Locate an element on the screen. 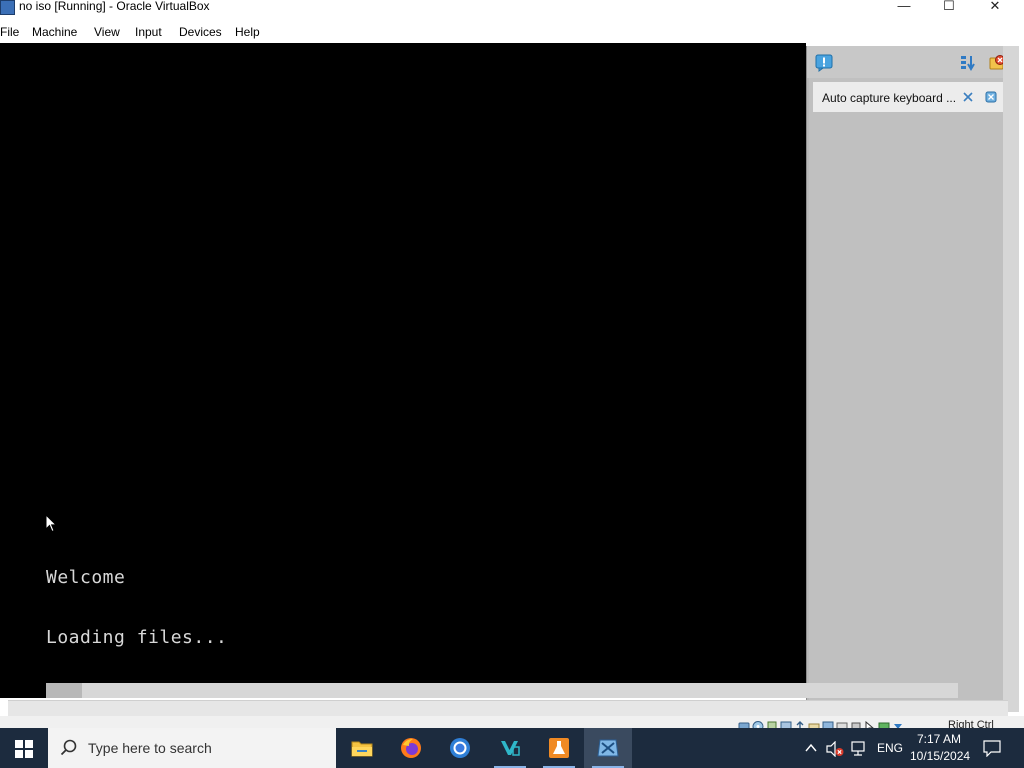  language-indicator: ENG is located at coordinates (890, 748).